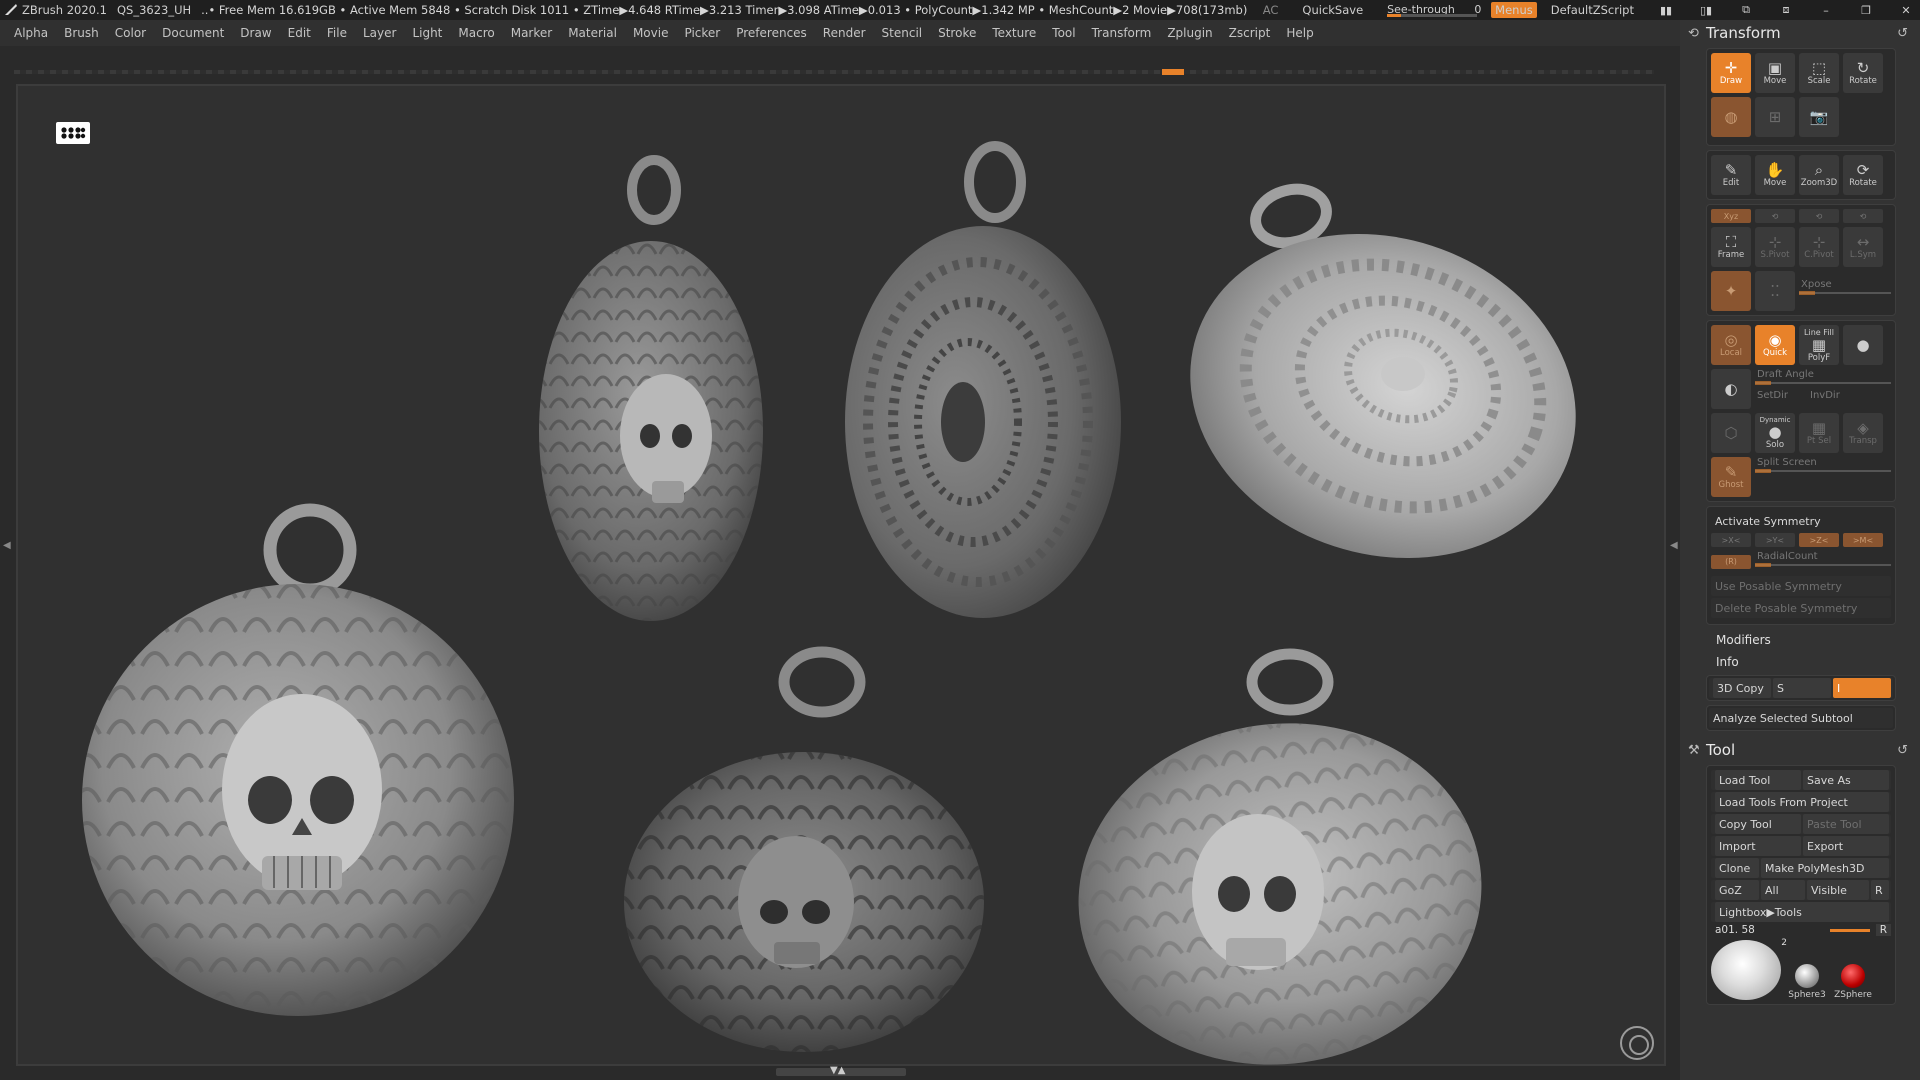 Image resolution: width=1920 pixels, height=1080 pixels. What do you see at coordinates (7, 548) in the screenshot?
I see `left-tray-toggle-icon: ◀` at bounding box center [7, 548].